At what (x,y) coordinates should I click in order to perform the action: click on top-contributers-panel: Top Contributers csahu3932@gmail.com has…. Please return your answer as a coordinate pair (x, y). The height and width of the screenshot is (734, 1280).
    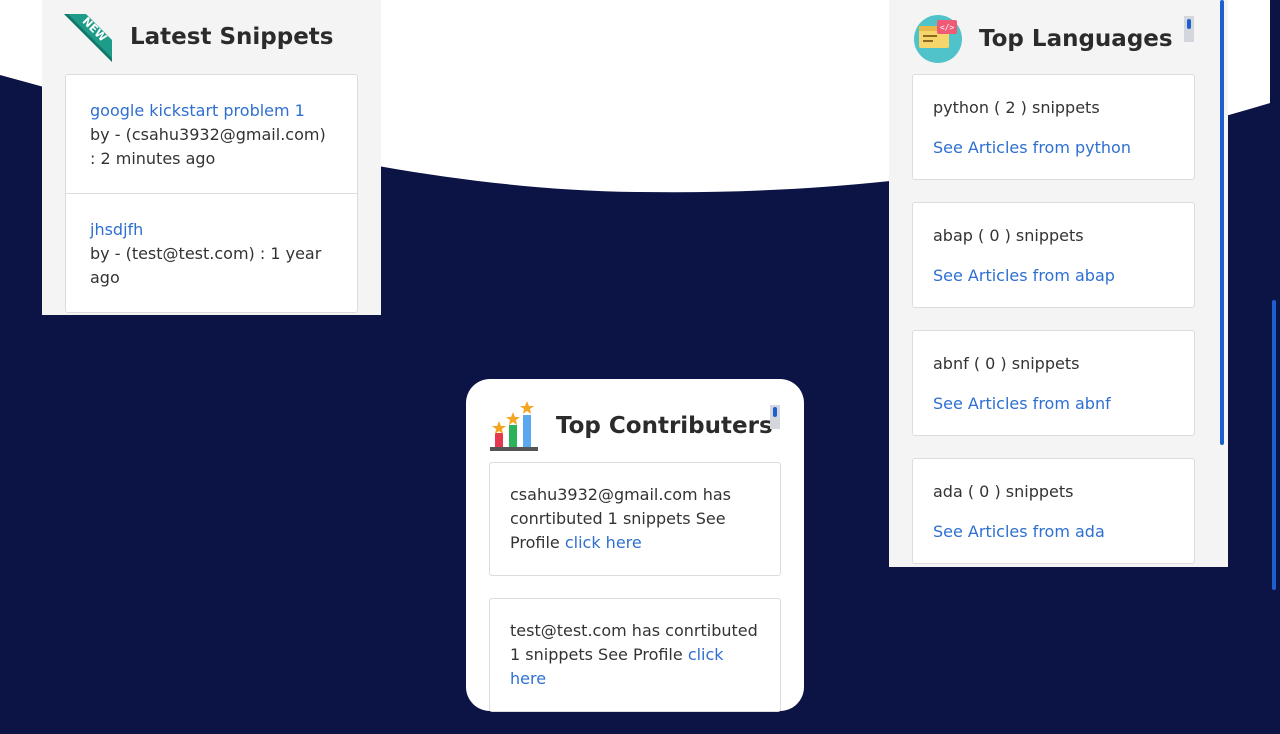
    Looking at the image, I should click on (635, 545).